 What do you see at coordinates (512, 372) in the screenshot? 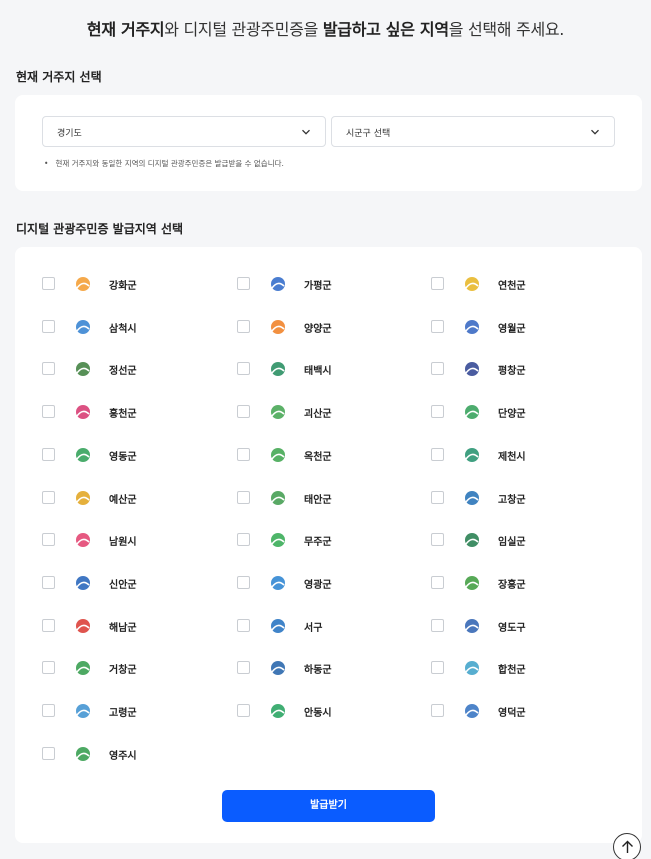
I see `region-name: 평창군` at bounding box center [512, 372].